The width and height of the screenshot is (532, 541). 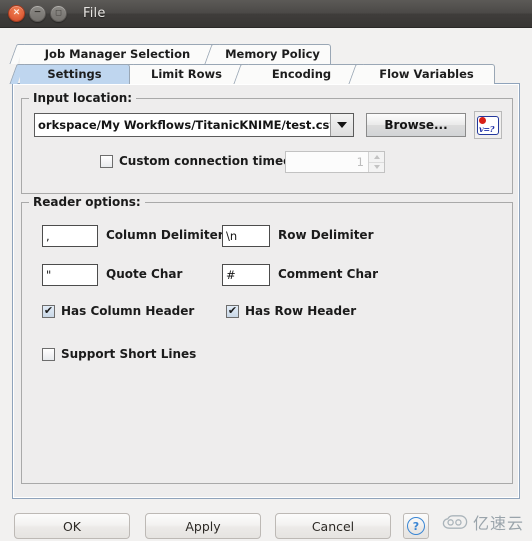 I want to click on column-delimiter-value: ,, so click(x=48, y=236).